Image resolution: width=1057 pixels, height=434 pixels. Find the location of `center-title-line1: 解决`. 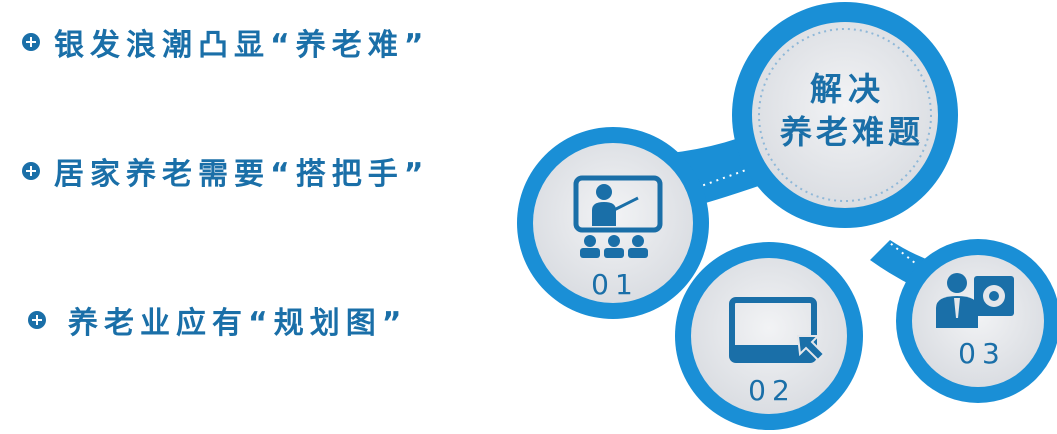

center-title-line1: 解决 is located at coordinates (848, 89).